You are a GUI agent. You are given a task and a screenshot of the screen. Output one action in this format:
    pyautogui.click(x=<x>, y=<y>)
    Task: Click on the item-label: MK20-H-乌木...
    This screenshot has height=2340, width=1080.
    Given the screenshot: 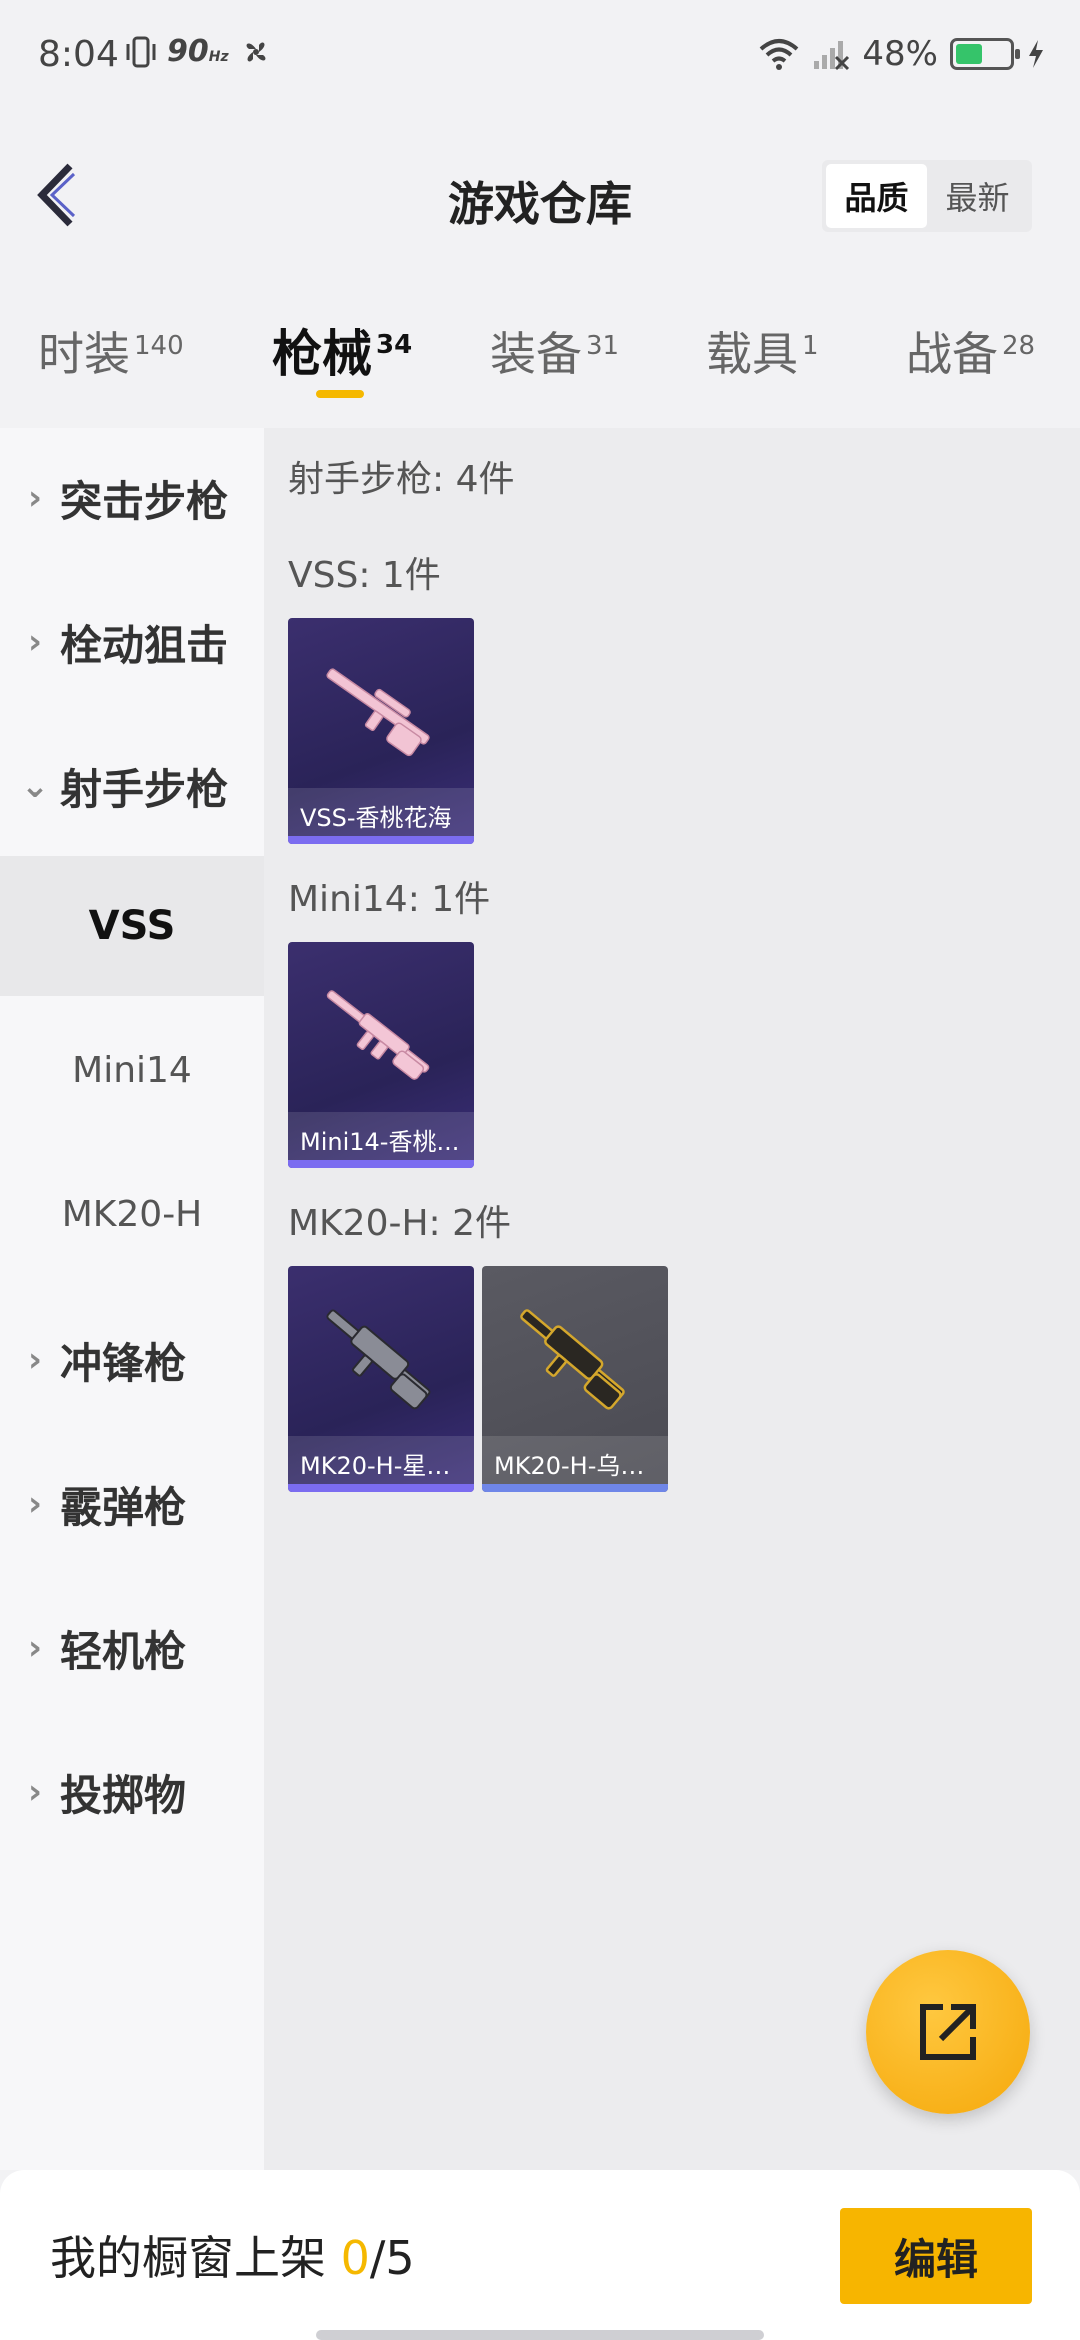 What is the action you would take?
    pyautogui.click(x=575, y=1460)
    